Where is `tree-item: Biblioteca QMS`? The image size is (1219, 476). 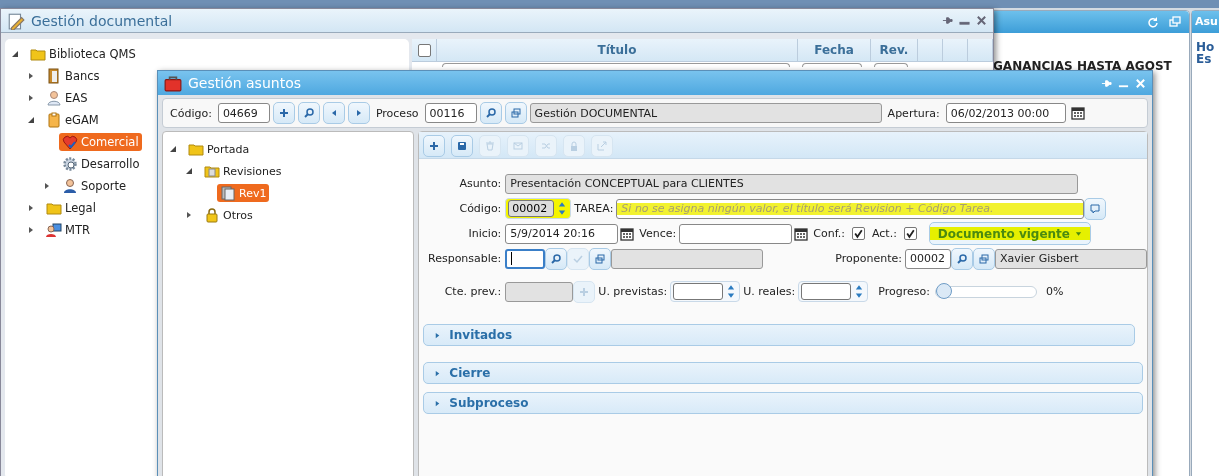 tree-item: Biblioteca QMS is located at coordinates (83, 54).